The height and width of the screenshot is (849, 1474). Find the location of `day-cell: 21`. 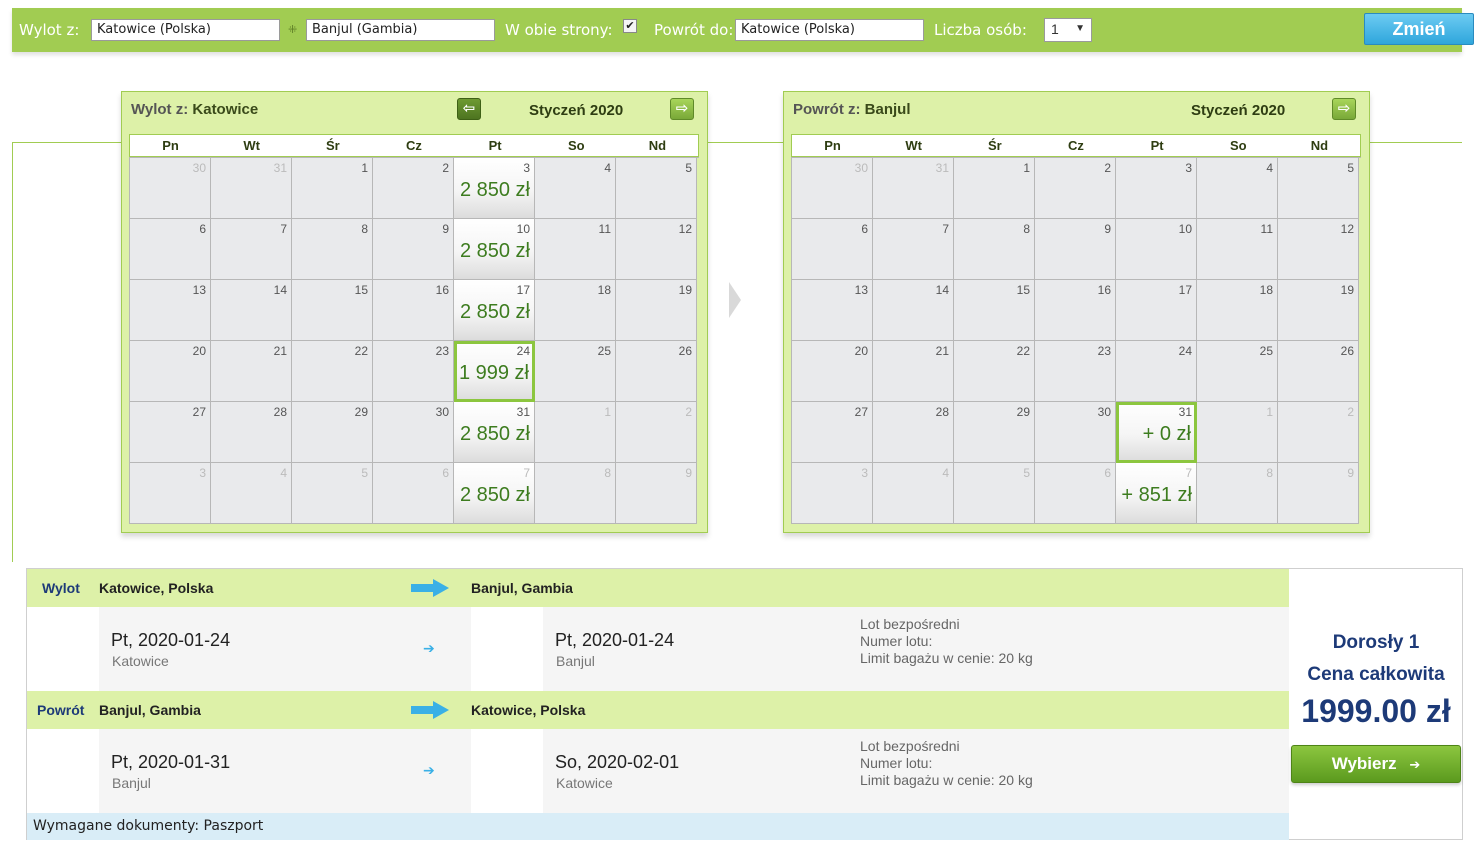

day-cell: 21 is located at coordinates (251, 371).